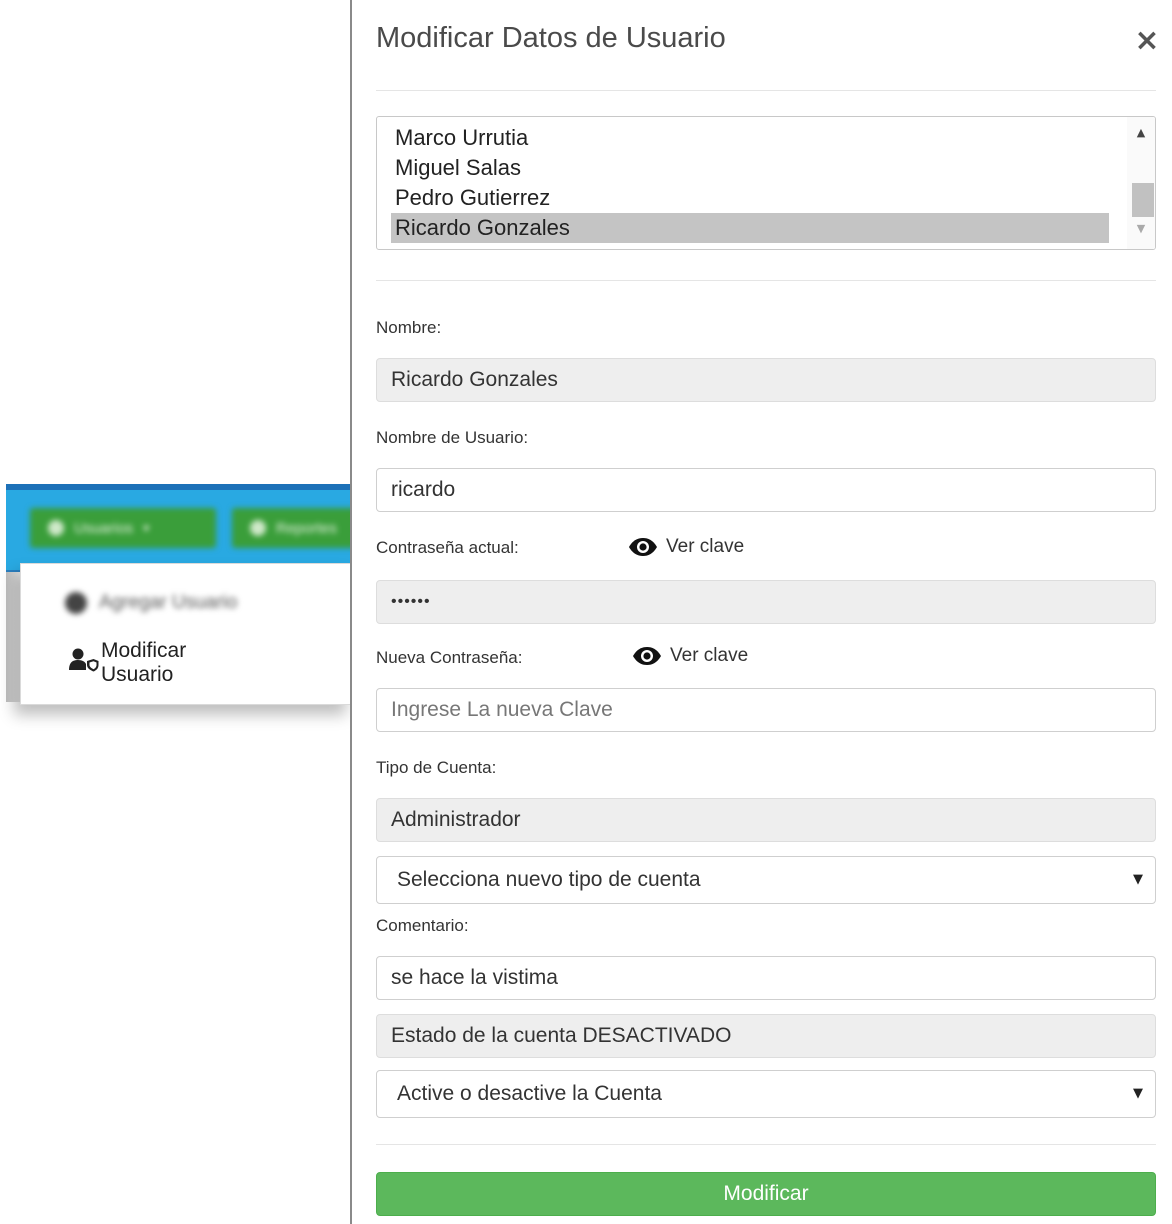 This screenshot has width=1172, height=1224. Describe the element at coordinates (766, 380) in the screenshot. I see `nombre-field: Ricardo Gonzales` at that location.